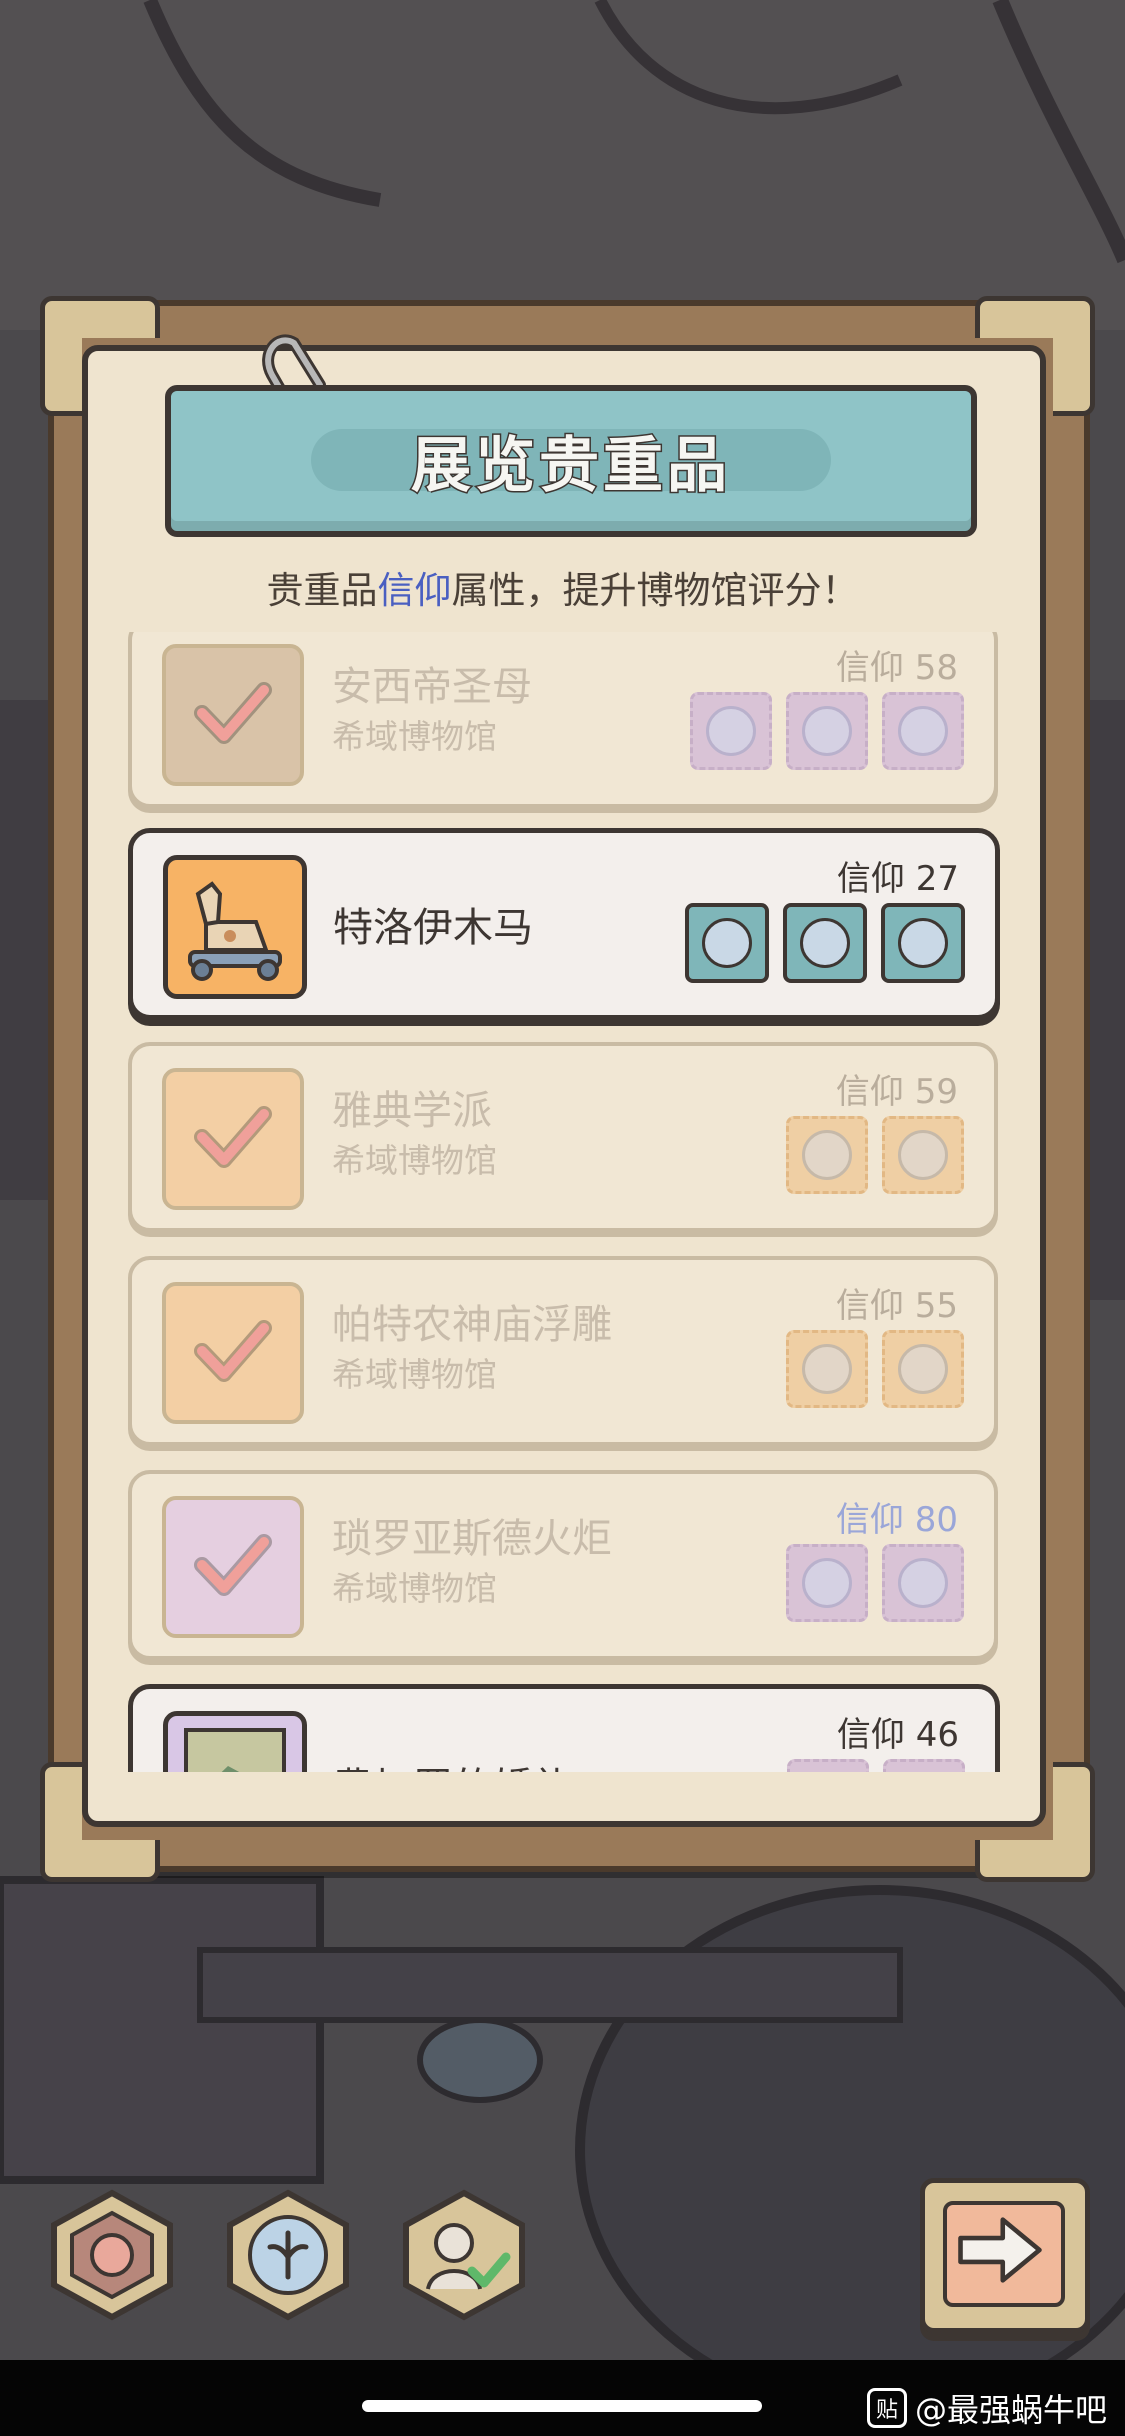 Image resolution: width=1125 pixels, height=2436 pixels. I want to click on exhibit-faith: 信仰 55, so click(896, 1306).